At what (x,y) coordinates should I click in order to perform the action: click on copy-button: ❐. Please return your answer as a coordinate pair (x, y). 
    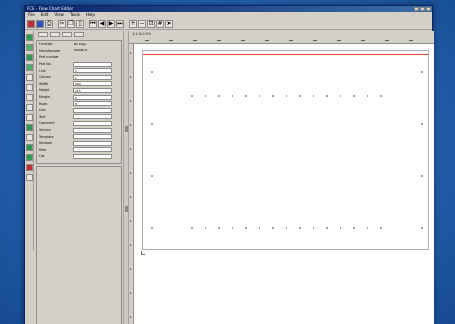
    Looking at the image, I should click on (71, 23).